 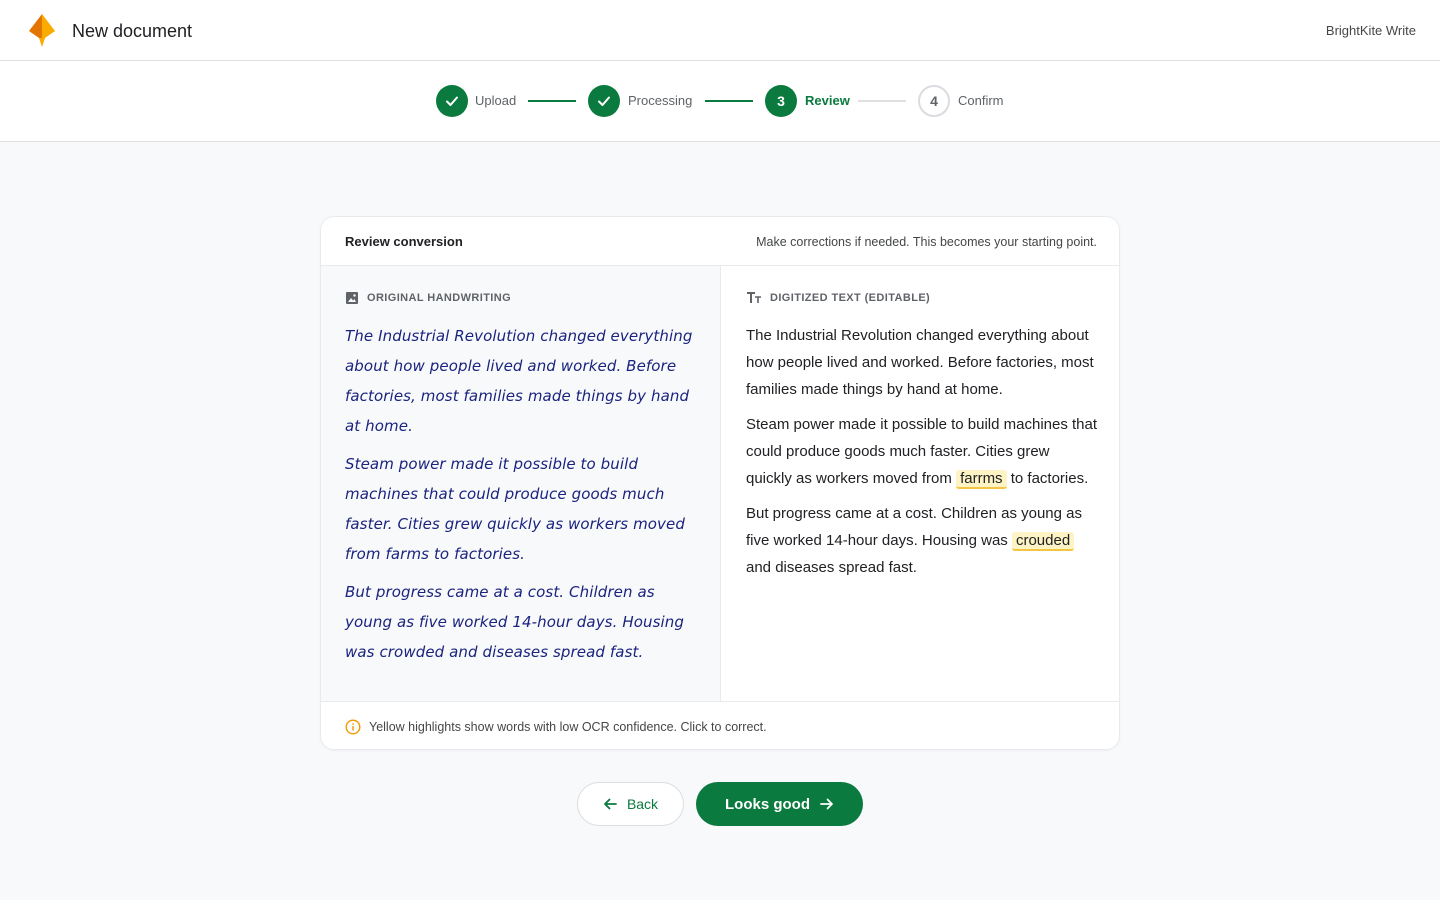 What do you see at coordinates (352, 298) in the screenshot?
I see `image-icon` at bounding box center [352, 298].